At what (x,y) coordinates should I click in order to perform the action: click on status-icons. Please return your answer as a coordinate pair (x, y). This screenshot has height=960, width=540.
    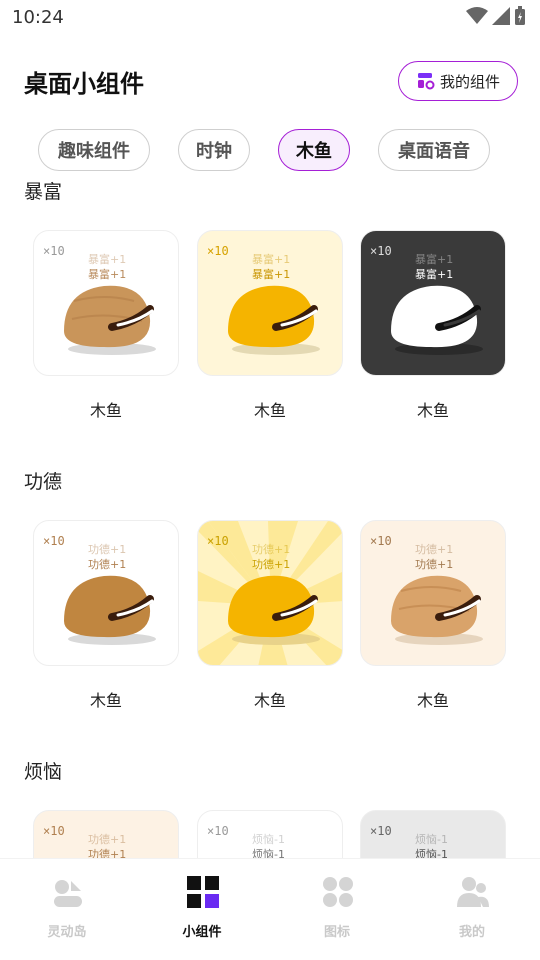
    Looking at the image, I should click on (496, 16).